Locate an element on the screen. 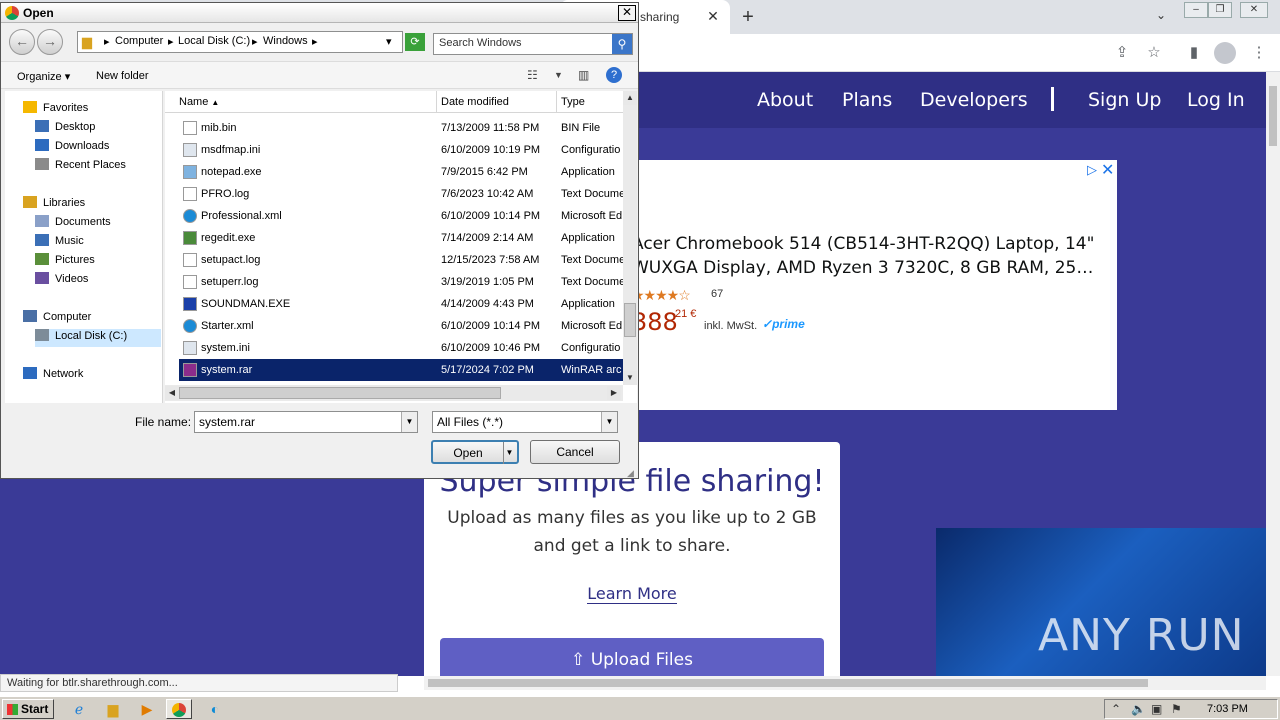 Image resolution: width=1280 pixels, height=720 pixels. file-row: PFRO.log 7/6/2023 10:42 AM Text Docume is located at coordinates (401, 194).